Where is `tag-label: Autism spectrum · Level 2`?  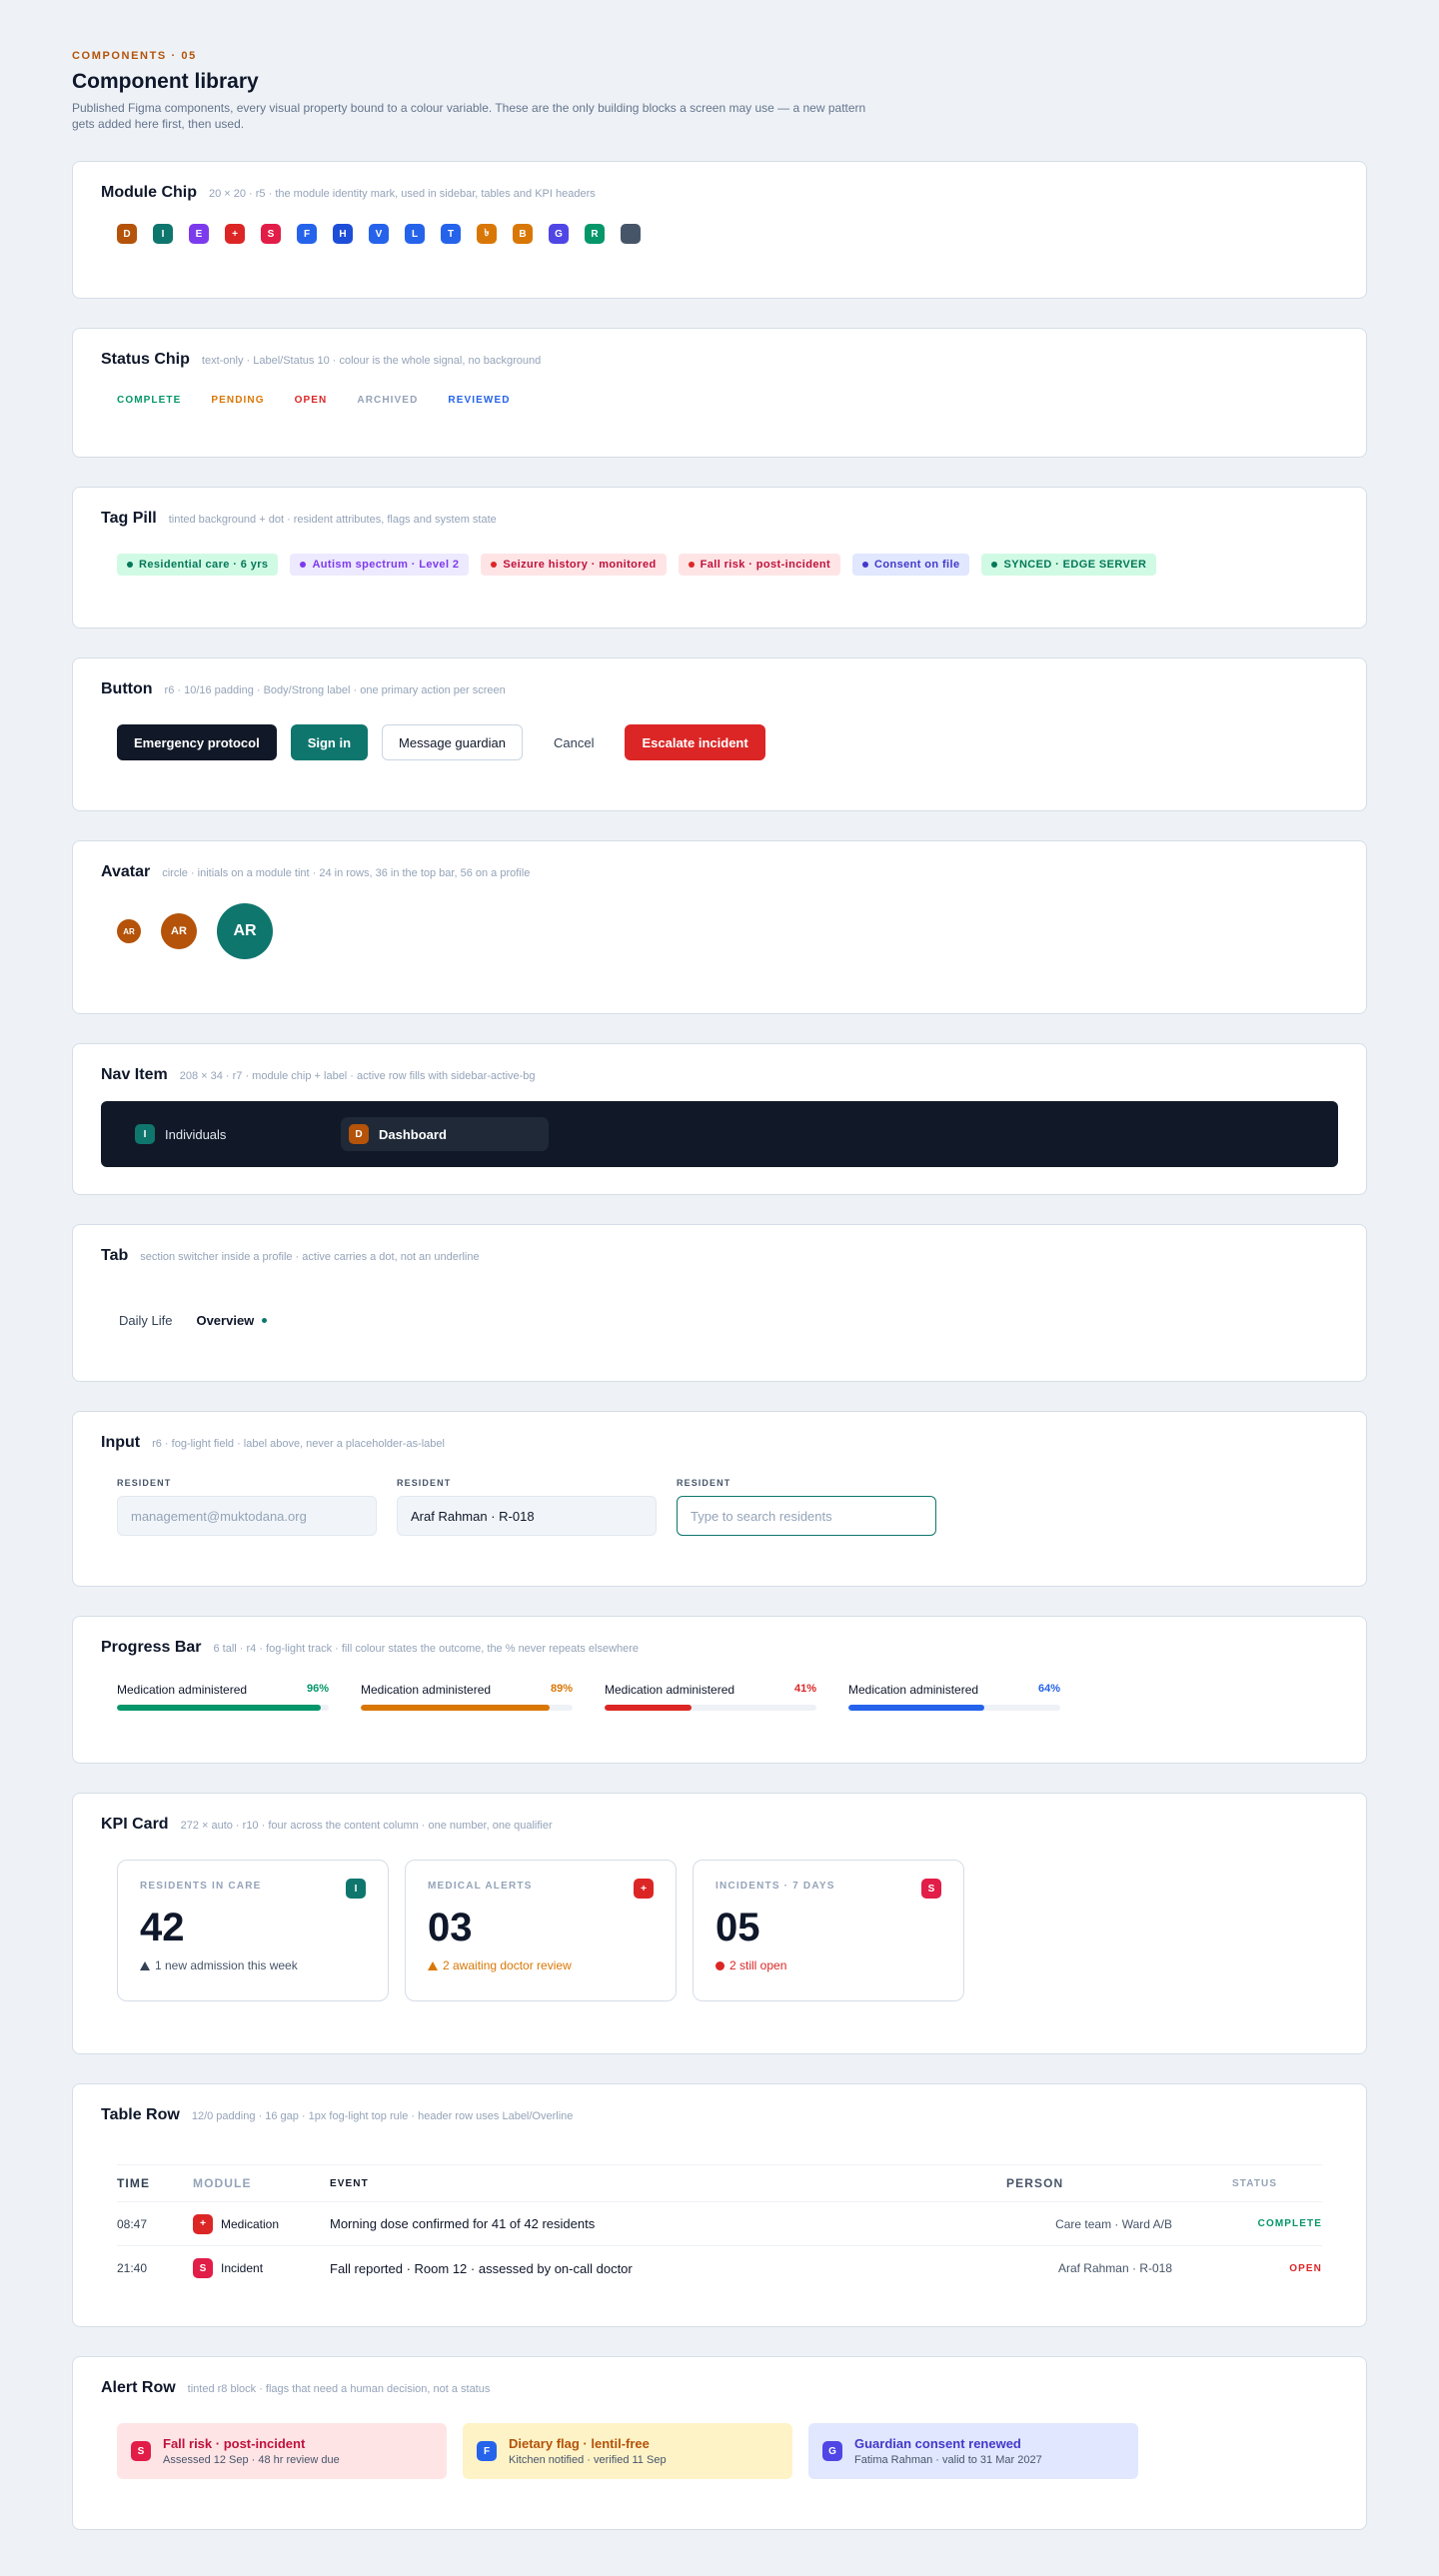
tag-label: Autism spectrum · Level 2 is located at coordinates (386, 565).